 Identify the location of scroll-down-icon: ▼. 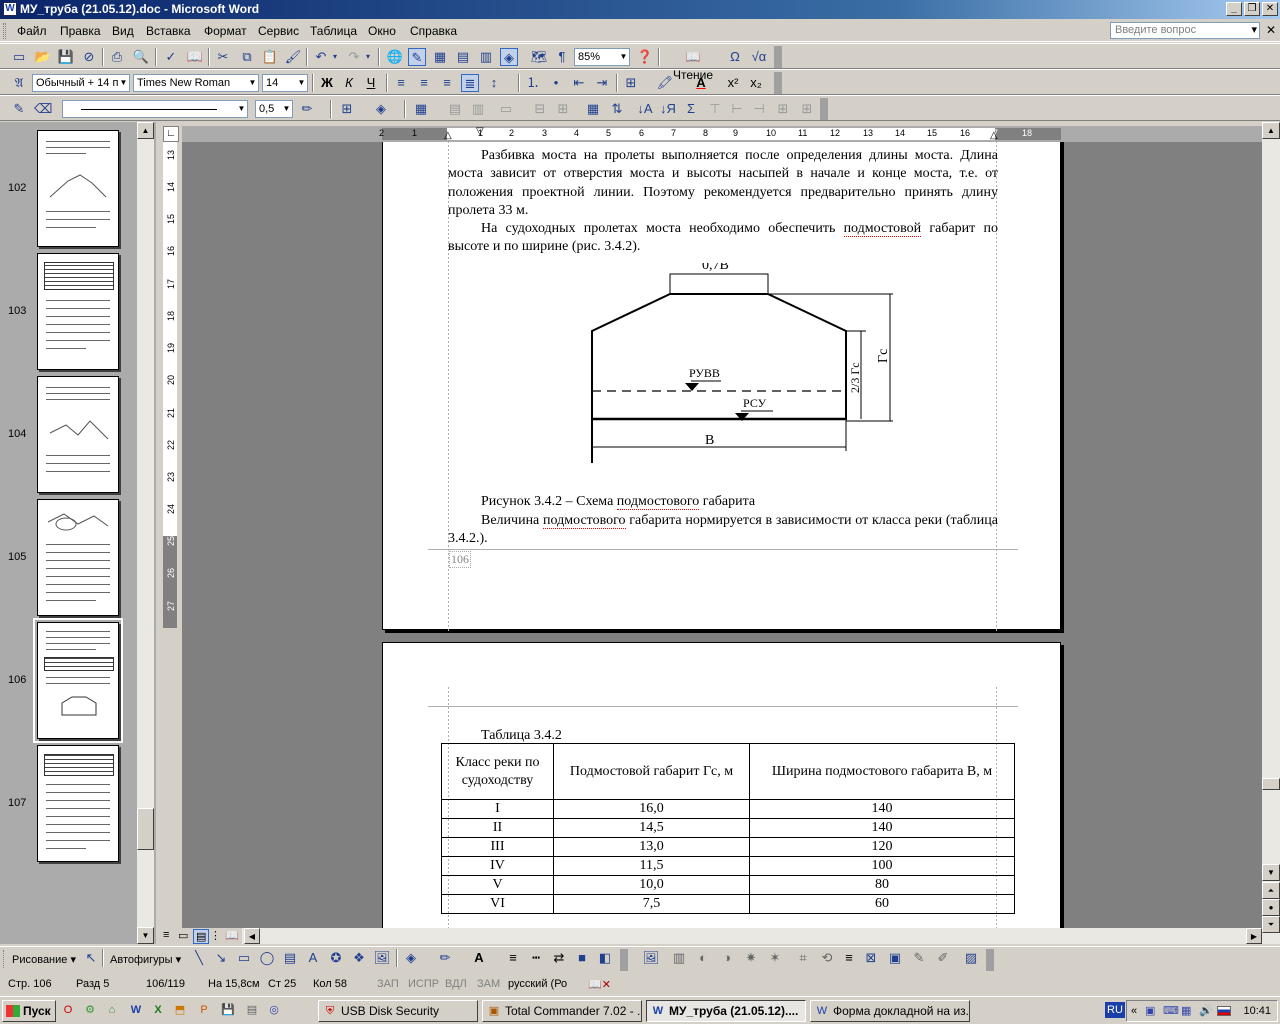
(145, 935).